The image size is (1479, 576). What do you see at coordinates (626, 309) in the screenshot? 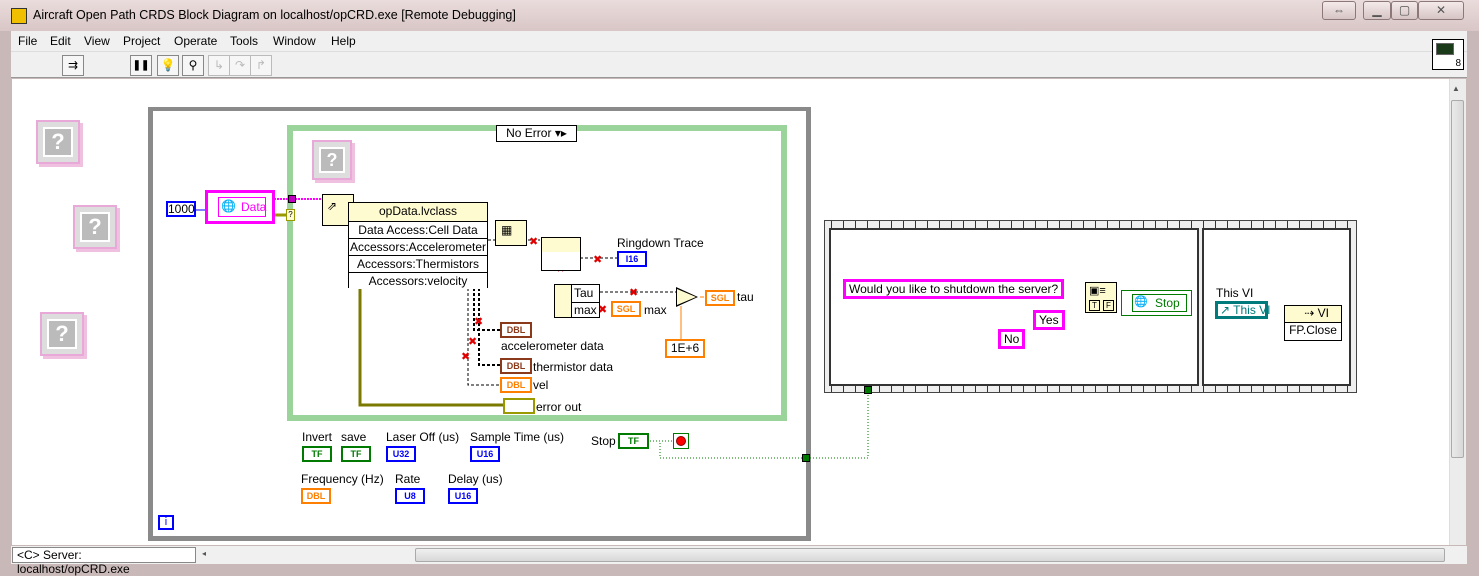
I see `max-indicator: SGL` at bounding box center [626, 309].